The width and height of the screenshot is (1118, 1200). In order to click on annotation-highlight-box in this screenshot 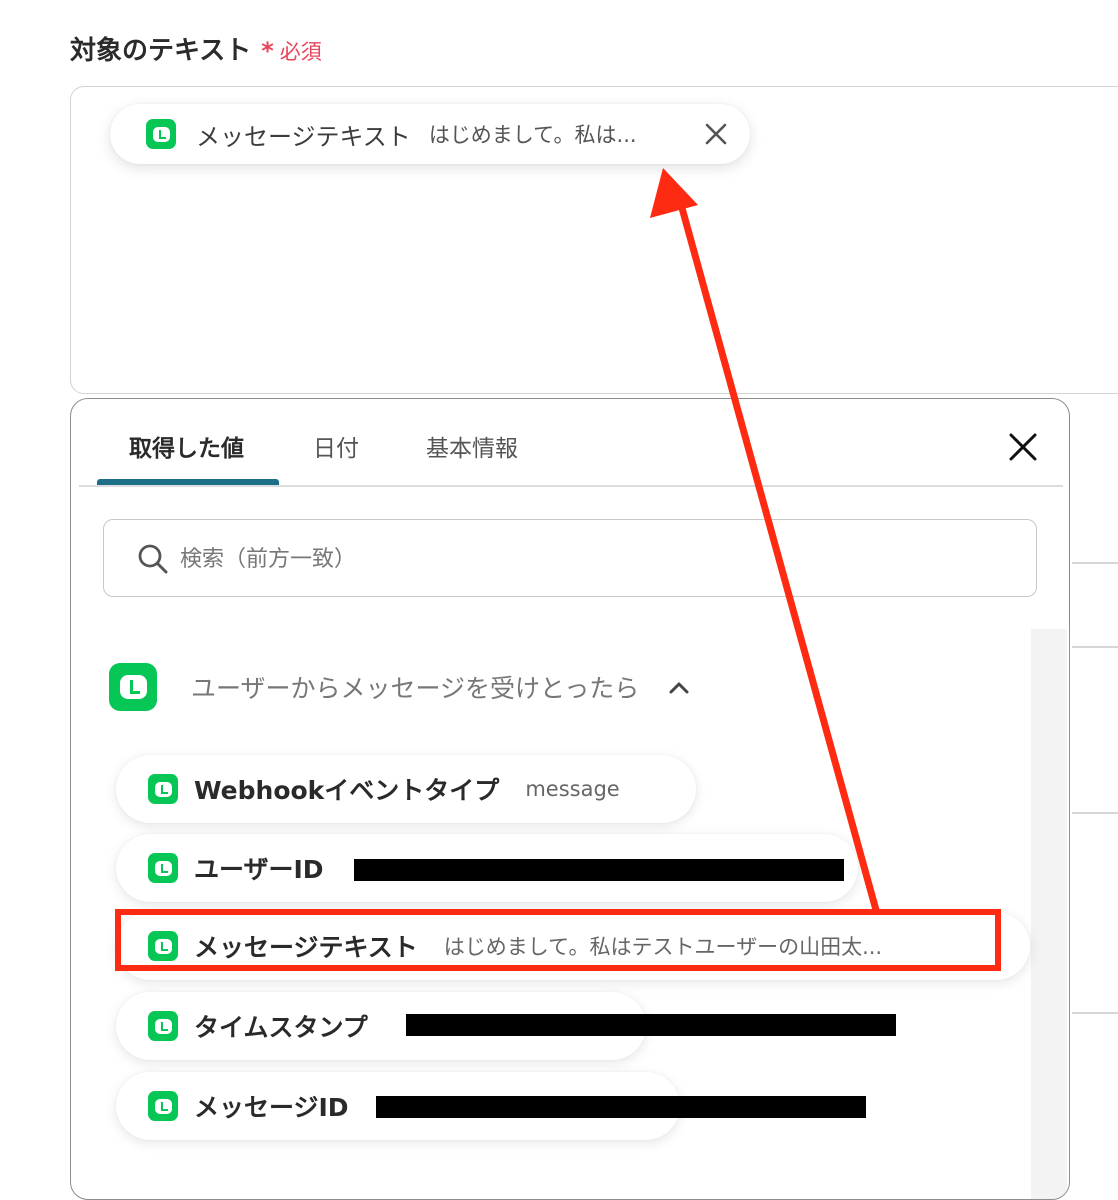, I will do `click(558, 940)`.